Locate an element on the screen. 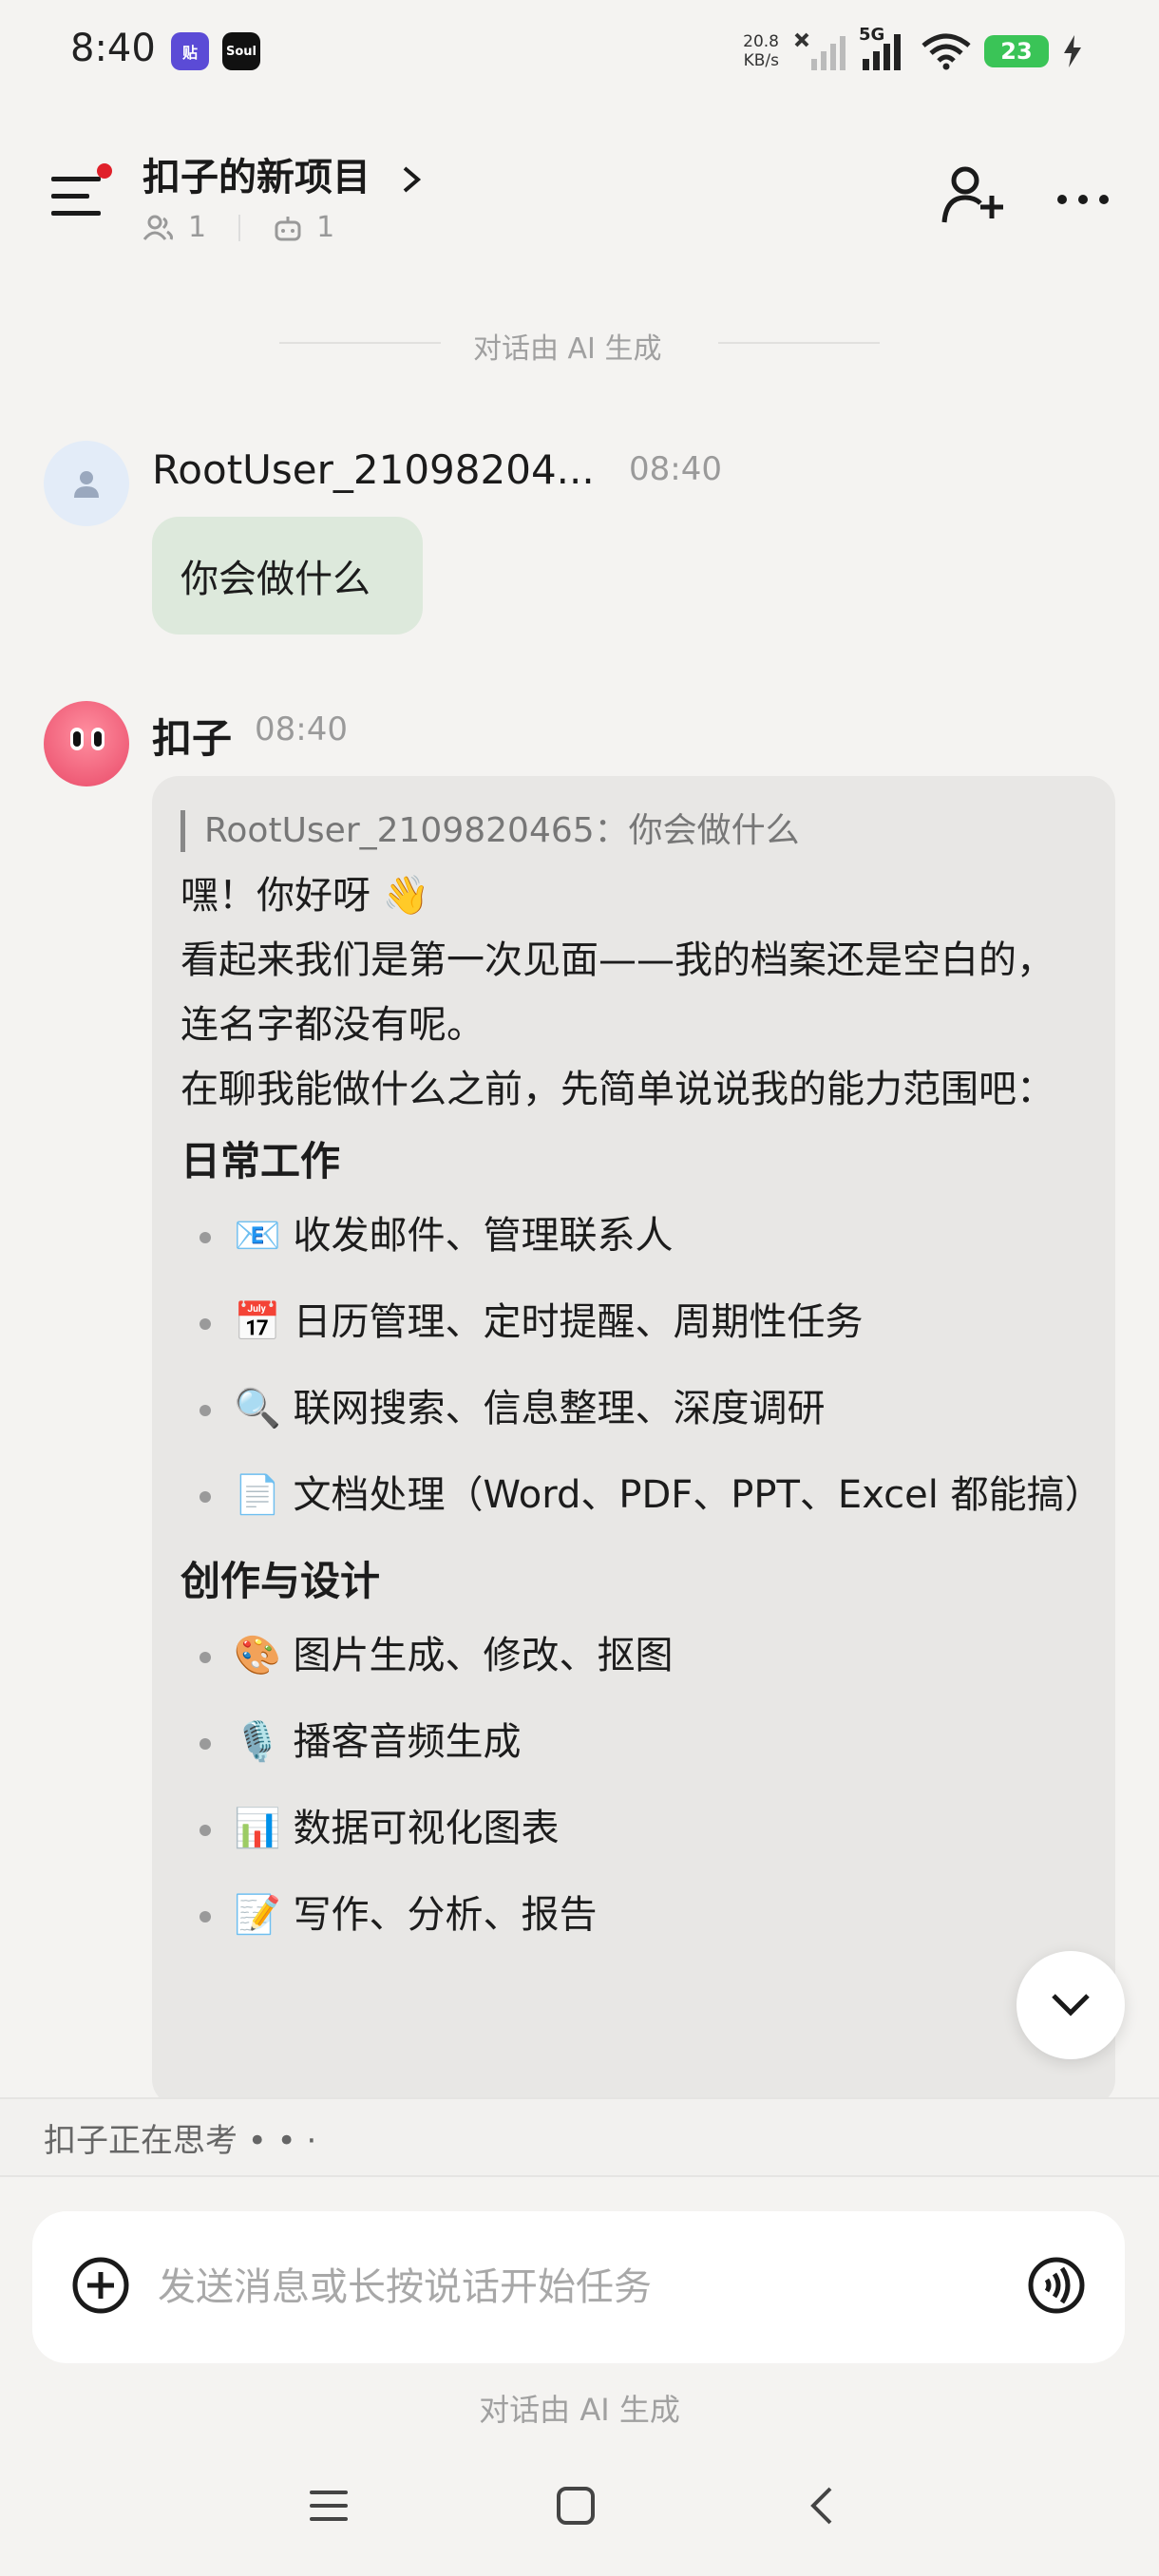 Image resolution: width=1159 pixels, height=2576 pixels. stats-divider is located at coordinates (239, 227).